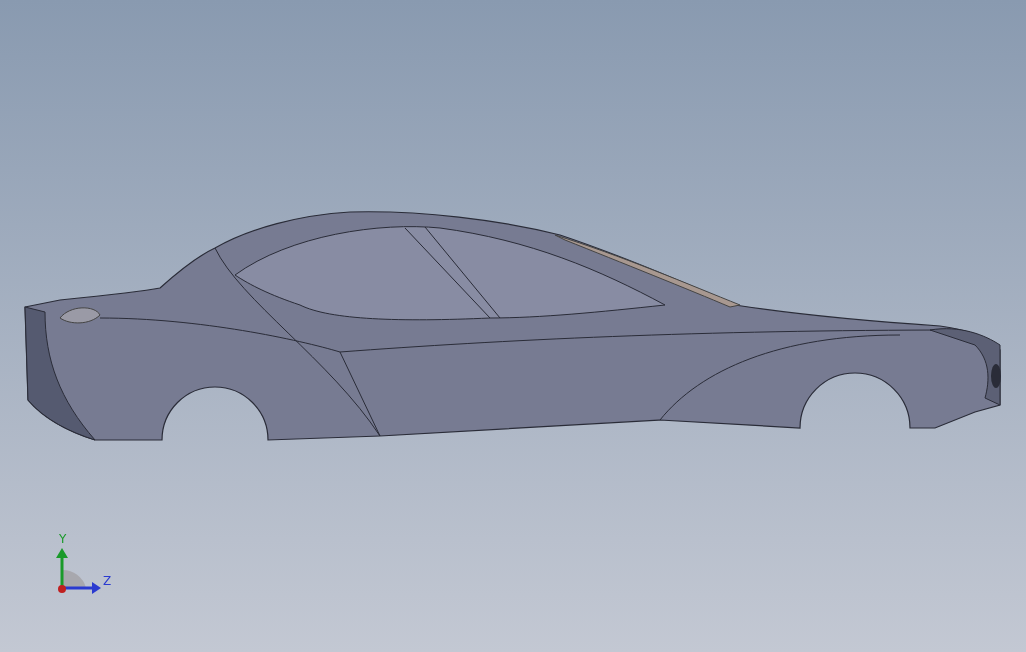 This screenshot has height=652, width=1026. Describe the element at coordinates (107, 581) in the screenshot. I see `axis-label: Z` at that location.